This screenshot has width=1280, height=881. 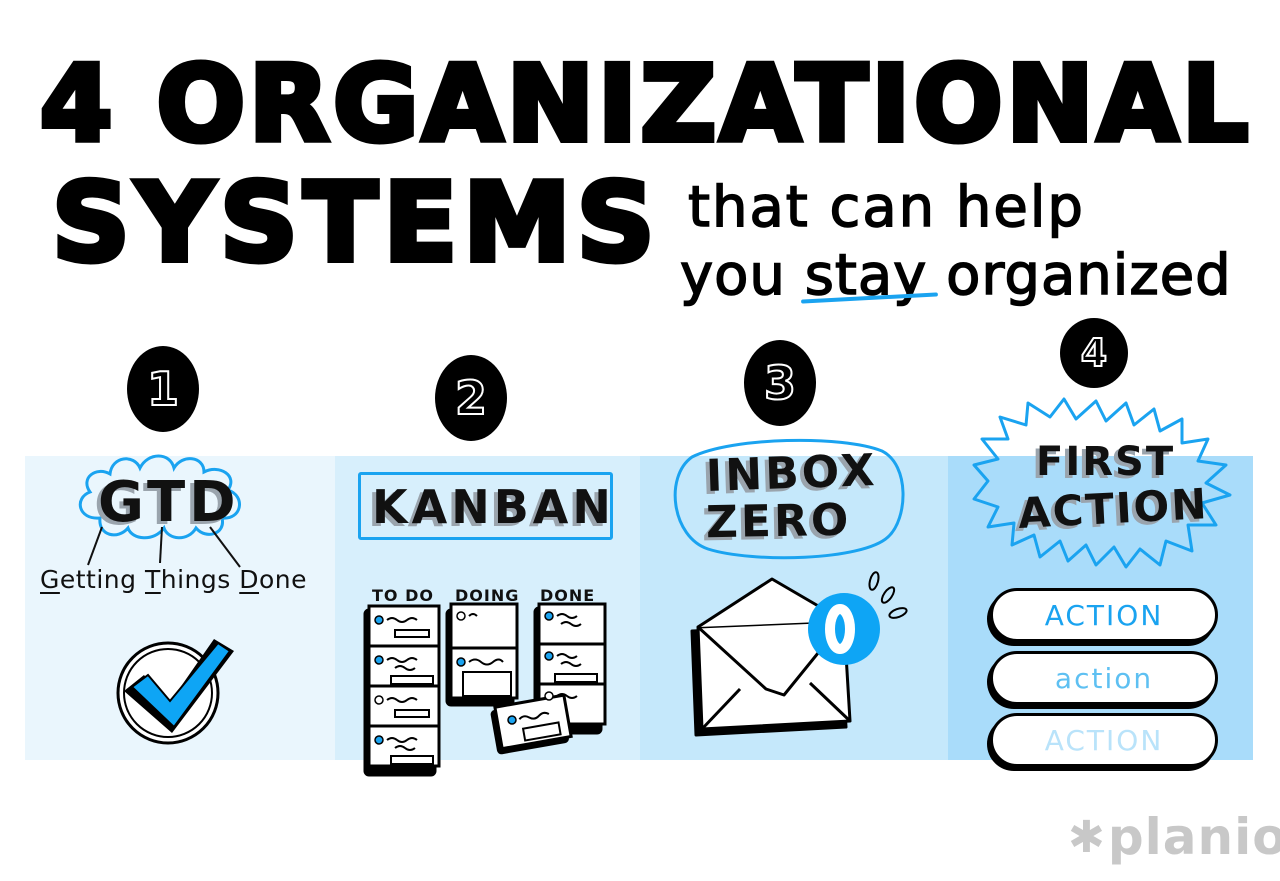 I want to click on inbox-heading-line-1: INBOX, so click(x=792, y=473).